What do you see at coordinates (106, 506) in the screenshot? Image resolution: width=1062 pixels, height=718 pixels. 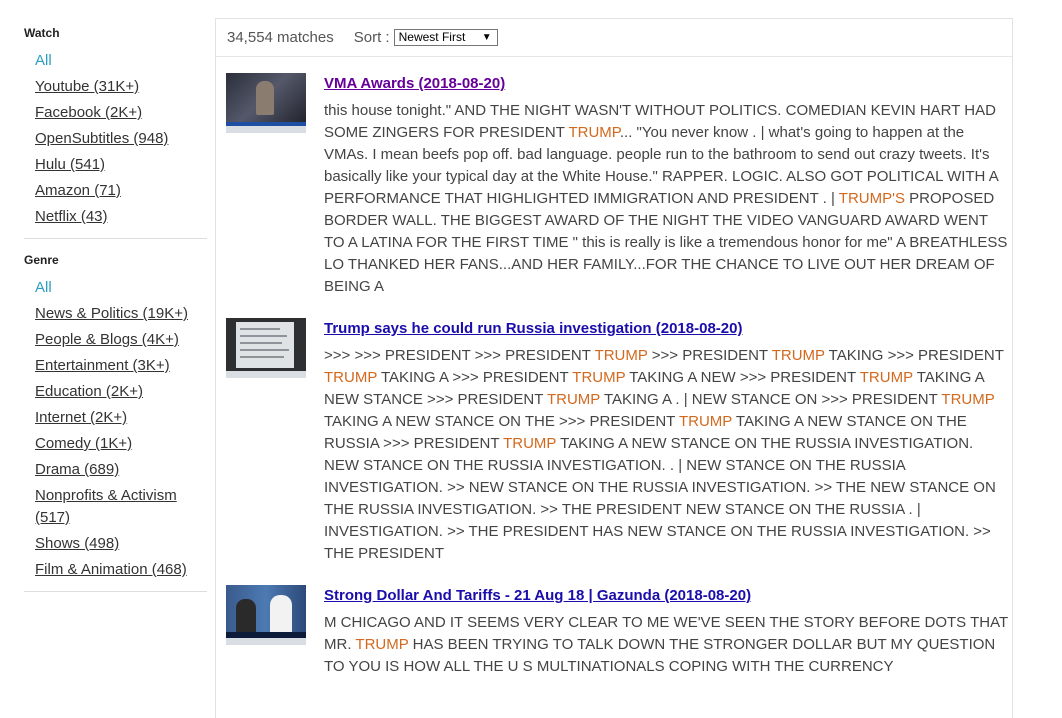 I see `genre-filter-link: Nonprofits & Activism (517)` at bounding box center [106, 506].